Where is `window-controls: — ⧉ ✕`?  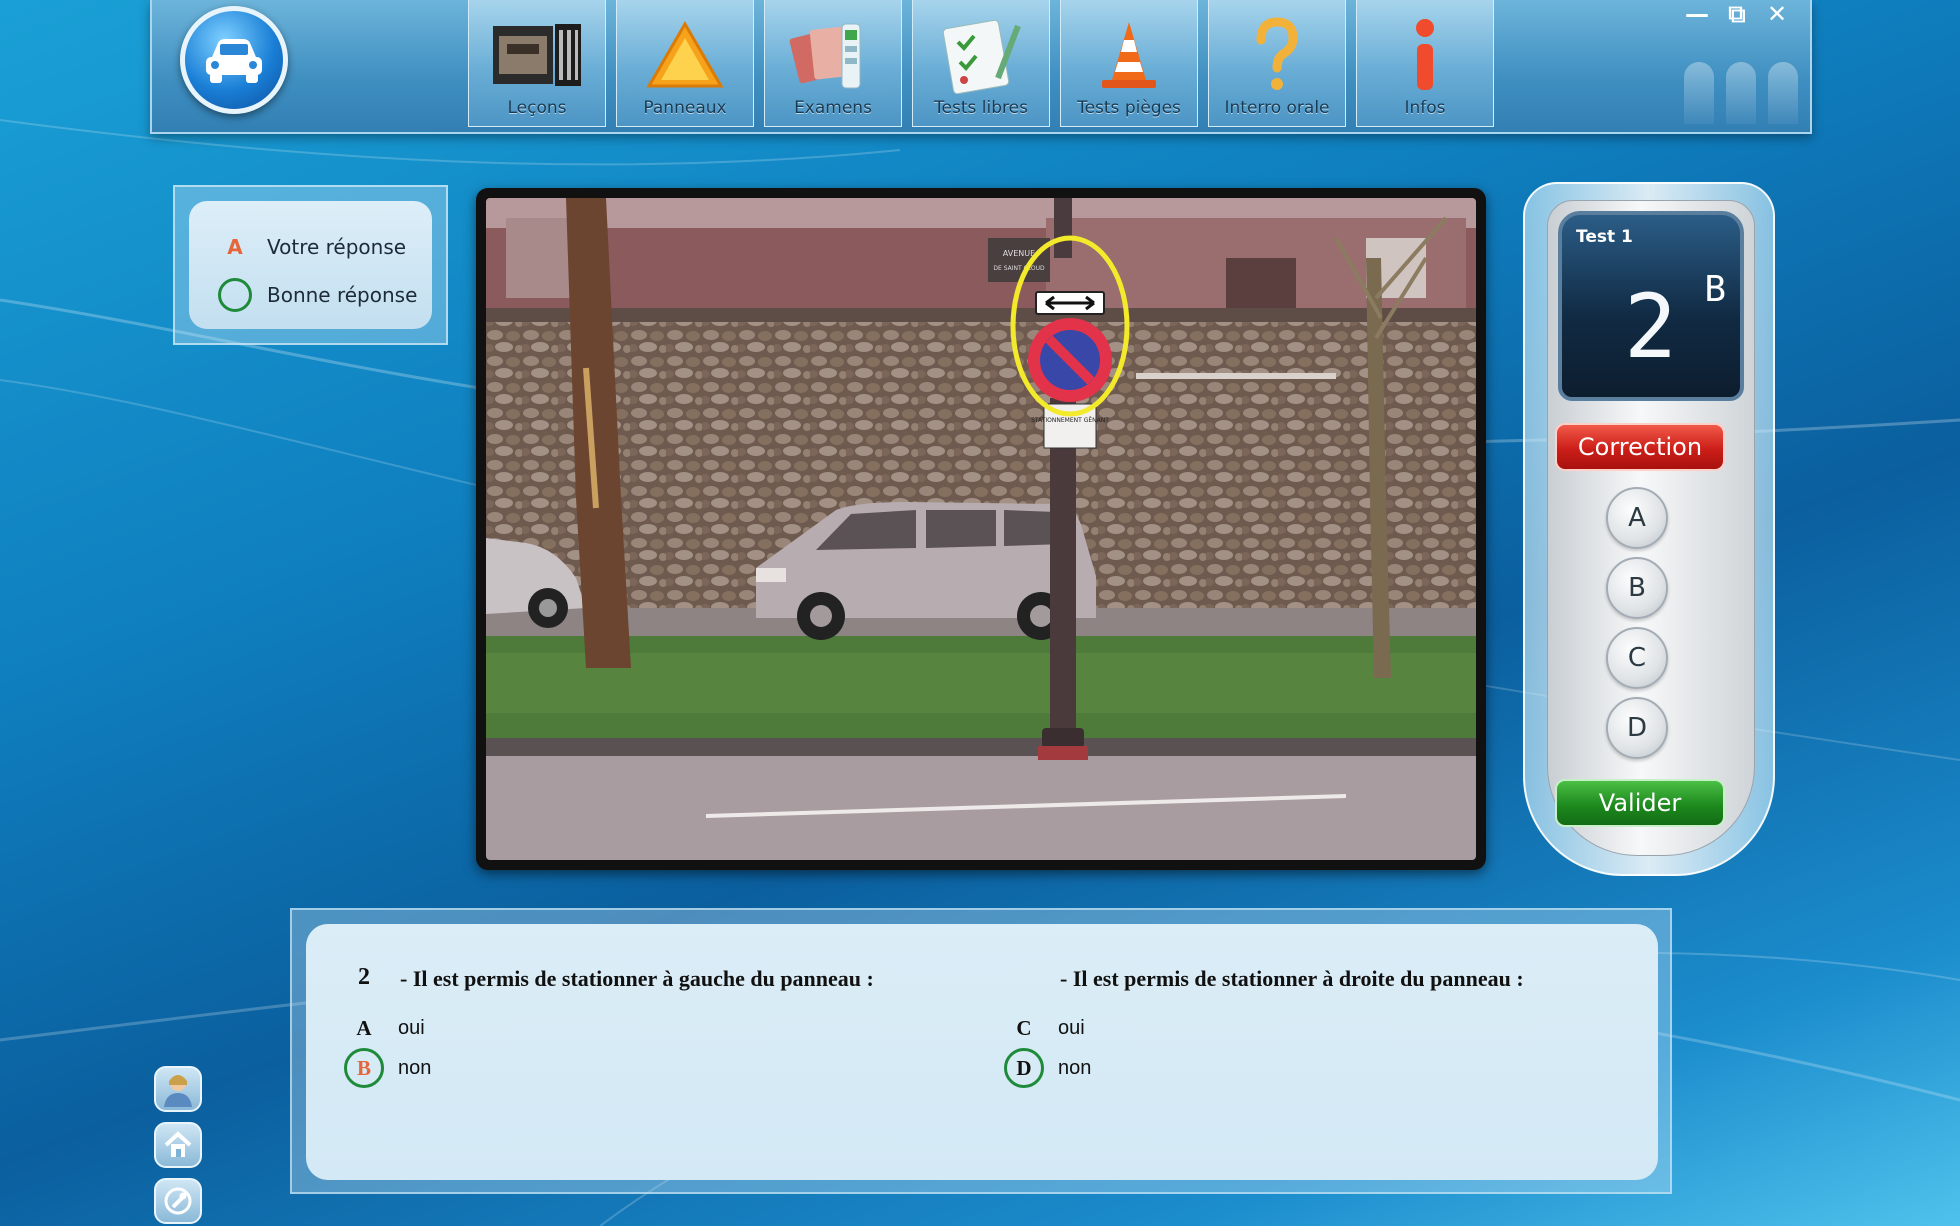
window-controls: — ⧉ ✕ is located at coordinates (1737, 14).